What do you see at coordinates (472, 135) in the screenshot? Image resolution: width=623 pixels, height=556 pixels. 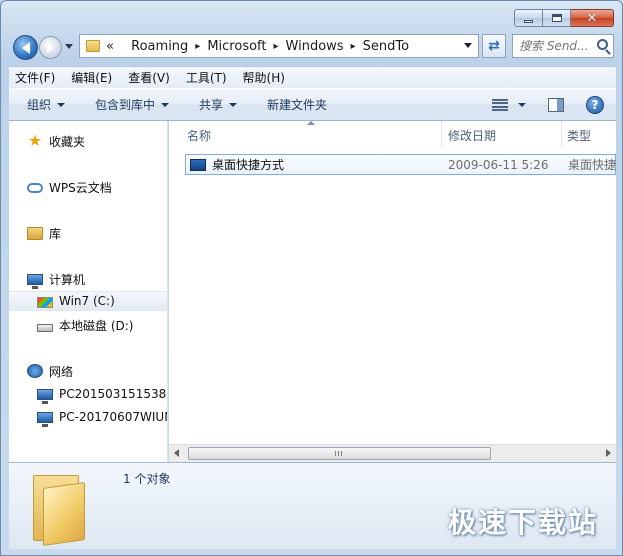 I see `column-modified: 修改日期` at bounding box center [472, 135].